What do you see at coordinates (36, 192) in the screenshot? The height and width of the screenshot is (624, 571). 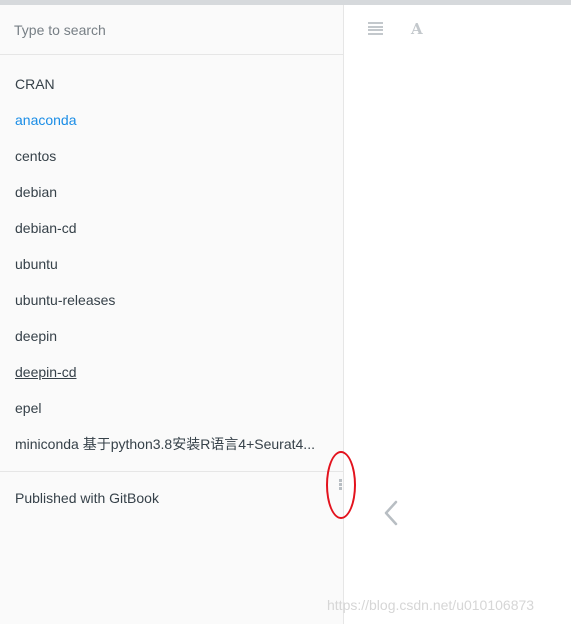 I see `sidebar-item-label: debian` at bounding box center [36, 192].